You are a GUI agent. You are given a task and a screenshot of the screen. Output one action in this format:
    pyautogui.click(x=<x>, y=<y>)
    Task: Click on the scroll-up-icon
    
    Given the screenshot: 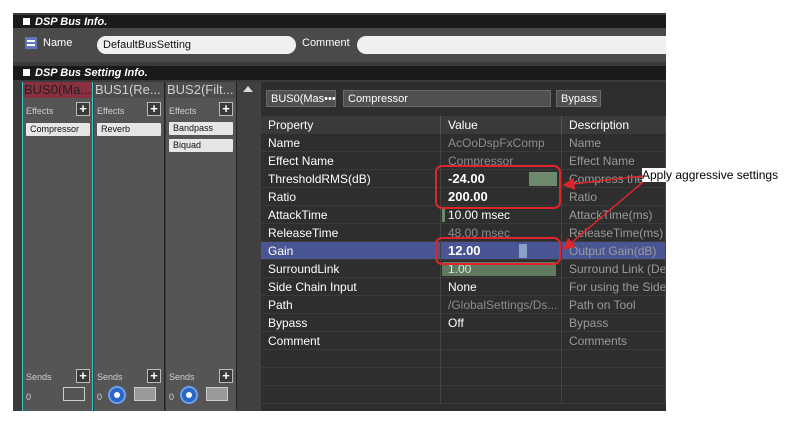 What is the action you would take?
    pyautogui.click(x=248, y=89)
    